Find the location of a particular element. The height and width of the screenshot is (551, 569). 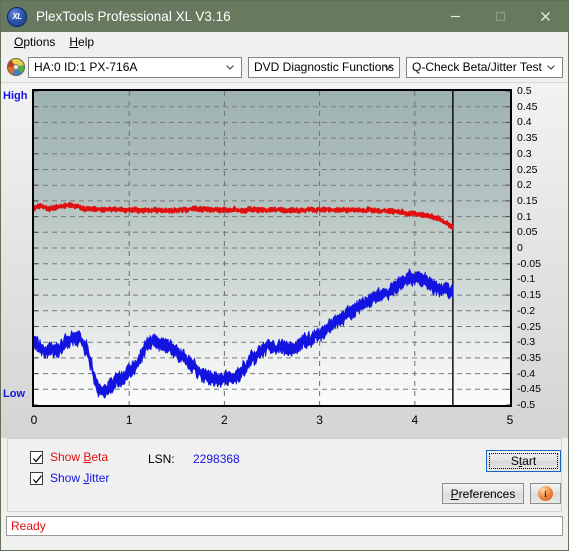

show-beta-row: Show Beta is located at coordinates (69, 457).